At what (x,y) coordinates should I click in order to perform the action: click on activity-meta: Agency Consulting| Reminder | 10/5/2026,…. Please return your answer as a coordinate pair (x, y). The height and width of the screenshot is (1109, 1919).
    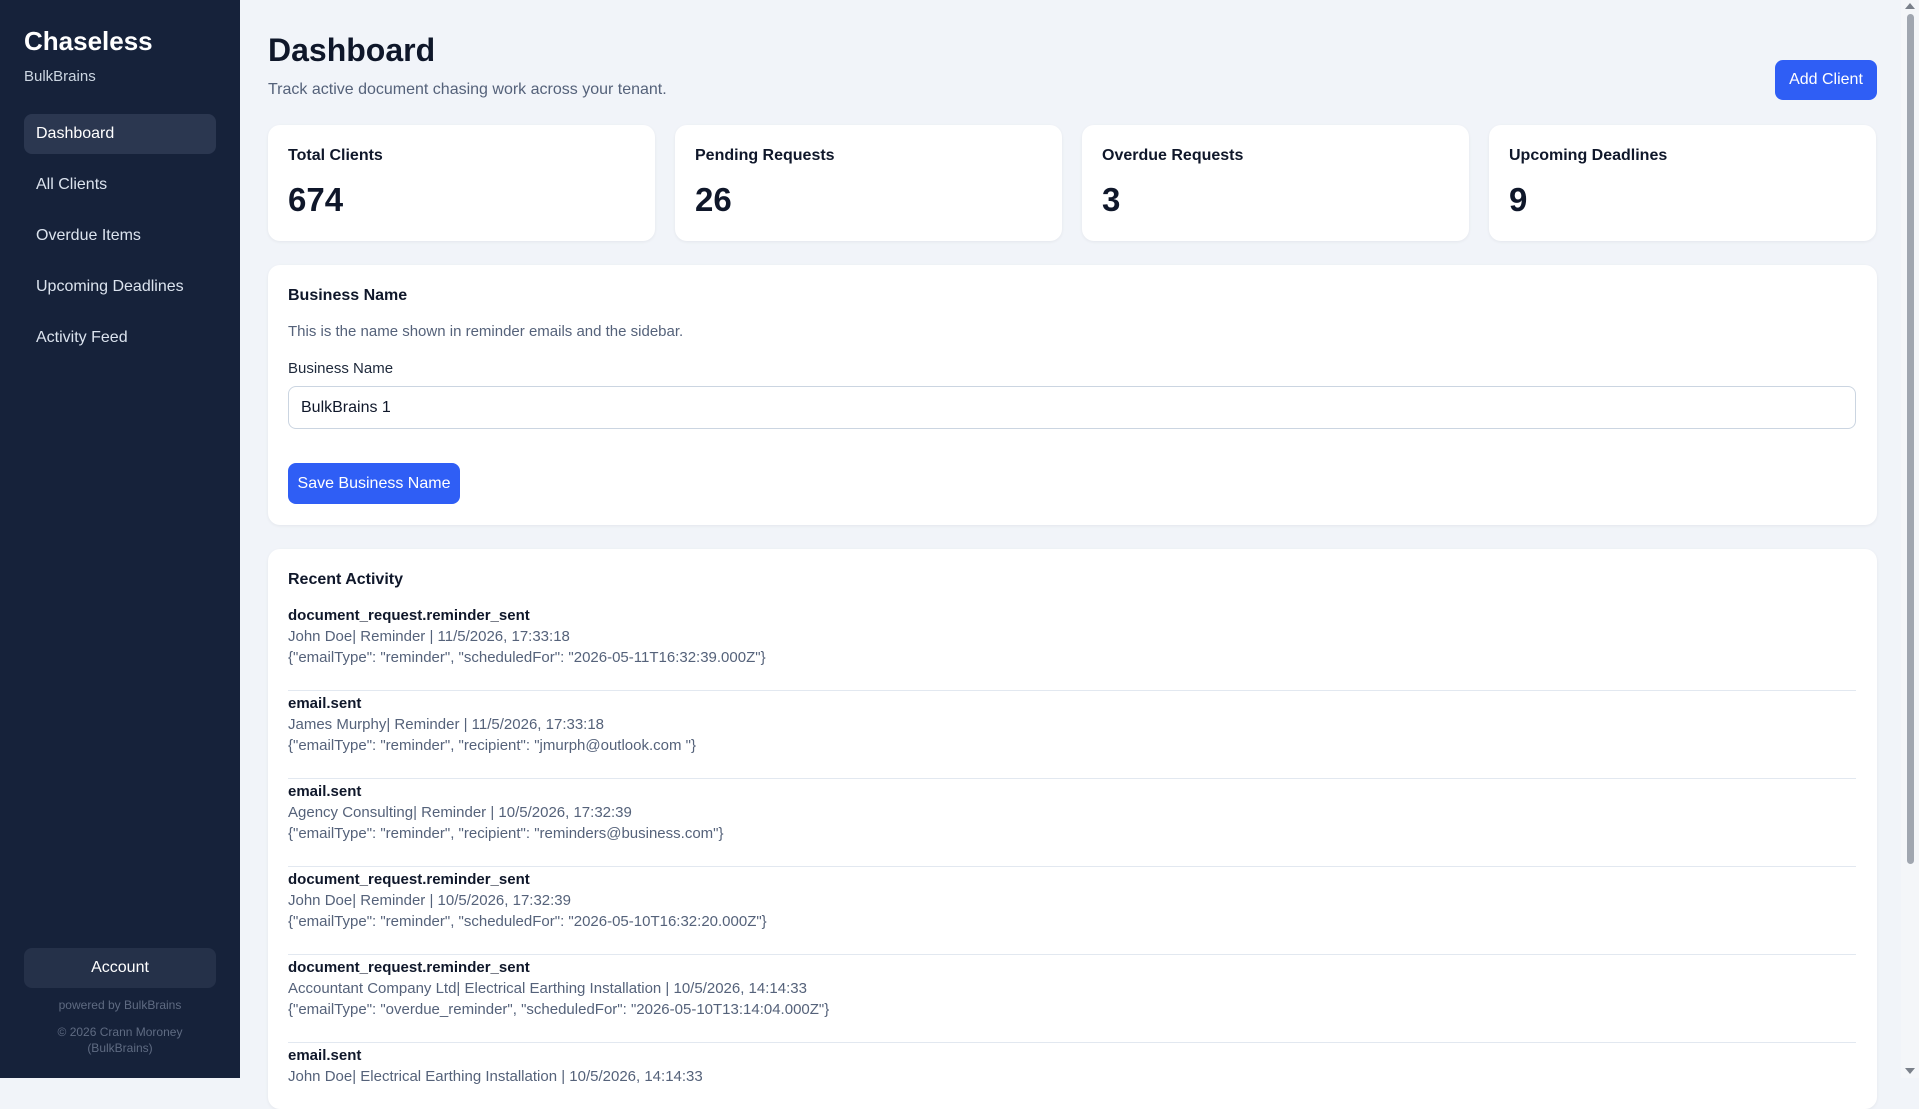
    Looking at the image, I should click on (460, 812).